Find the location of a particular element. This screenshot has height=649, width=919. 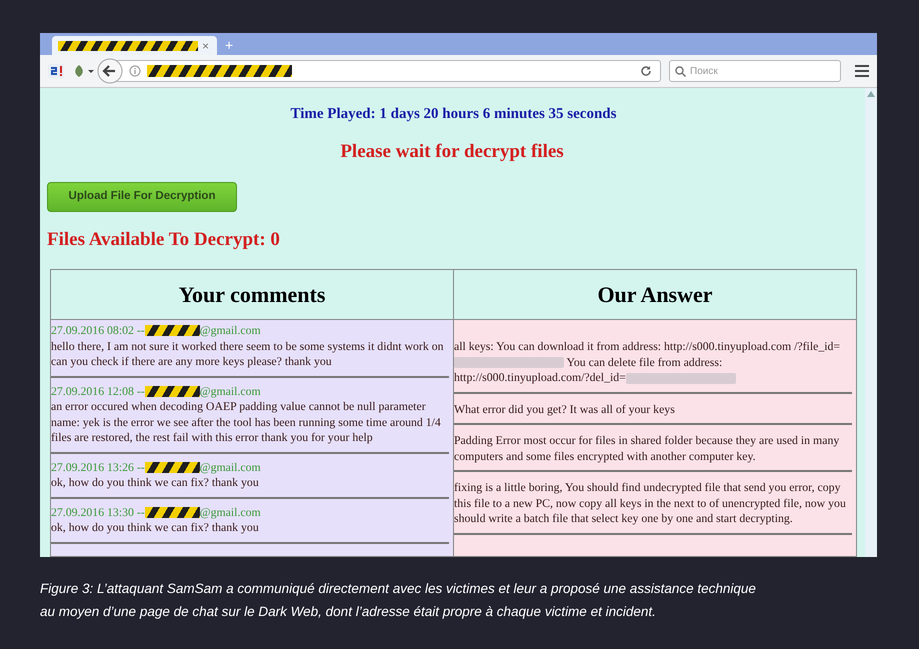

files-available: Files Available To Decrypt: 0 is located at coordinates (164, 240).